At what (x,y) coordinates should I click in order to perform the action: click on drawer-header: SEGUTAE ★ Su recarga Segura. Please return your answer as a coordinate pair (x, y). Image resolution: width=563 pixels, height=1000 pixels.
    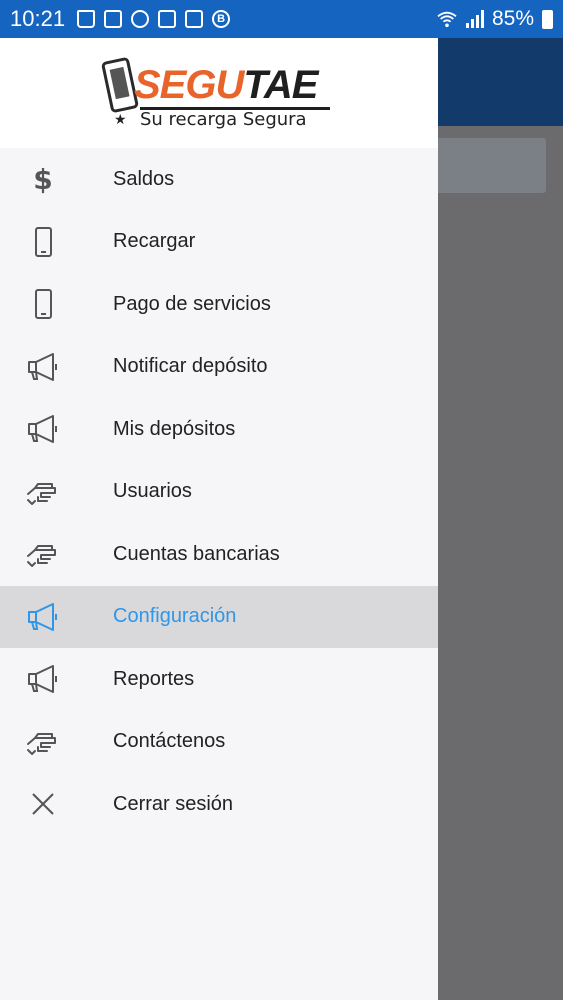
    Looking at the image, I should click on (219, 93).